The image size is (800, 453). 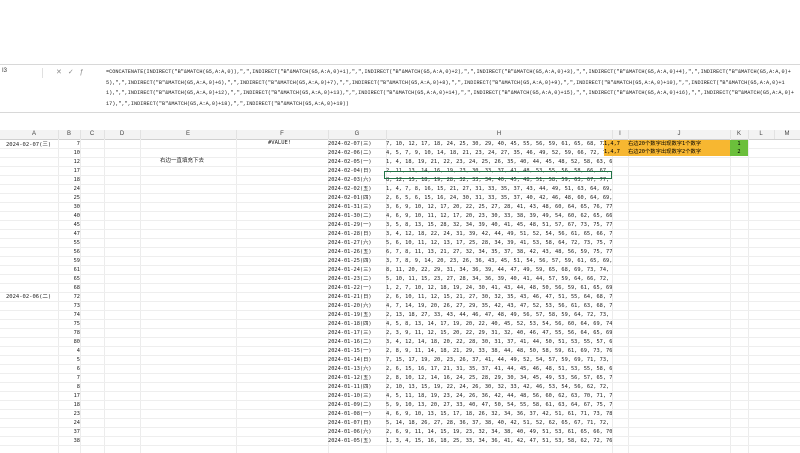 What do you see at coordinates (356, 162) in the screenshot?
I see `cell-g-date: 2024-02-05(一)` at bounding box center [356, 162].